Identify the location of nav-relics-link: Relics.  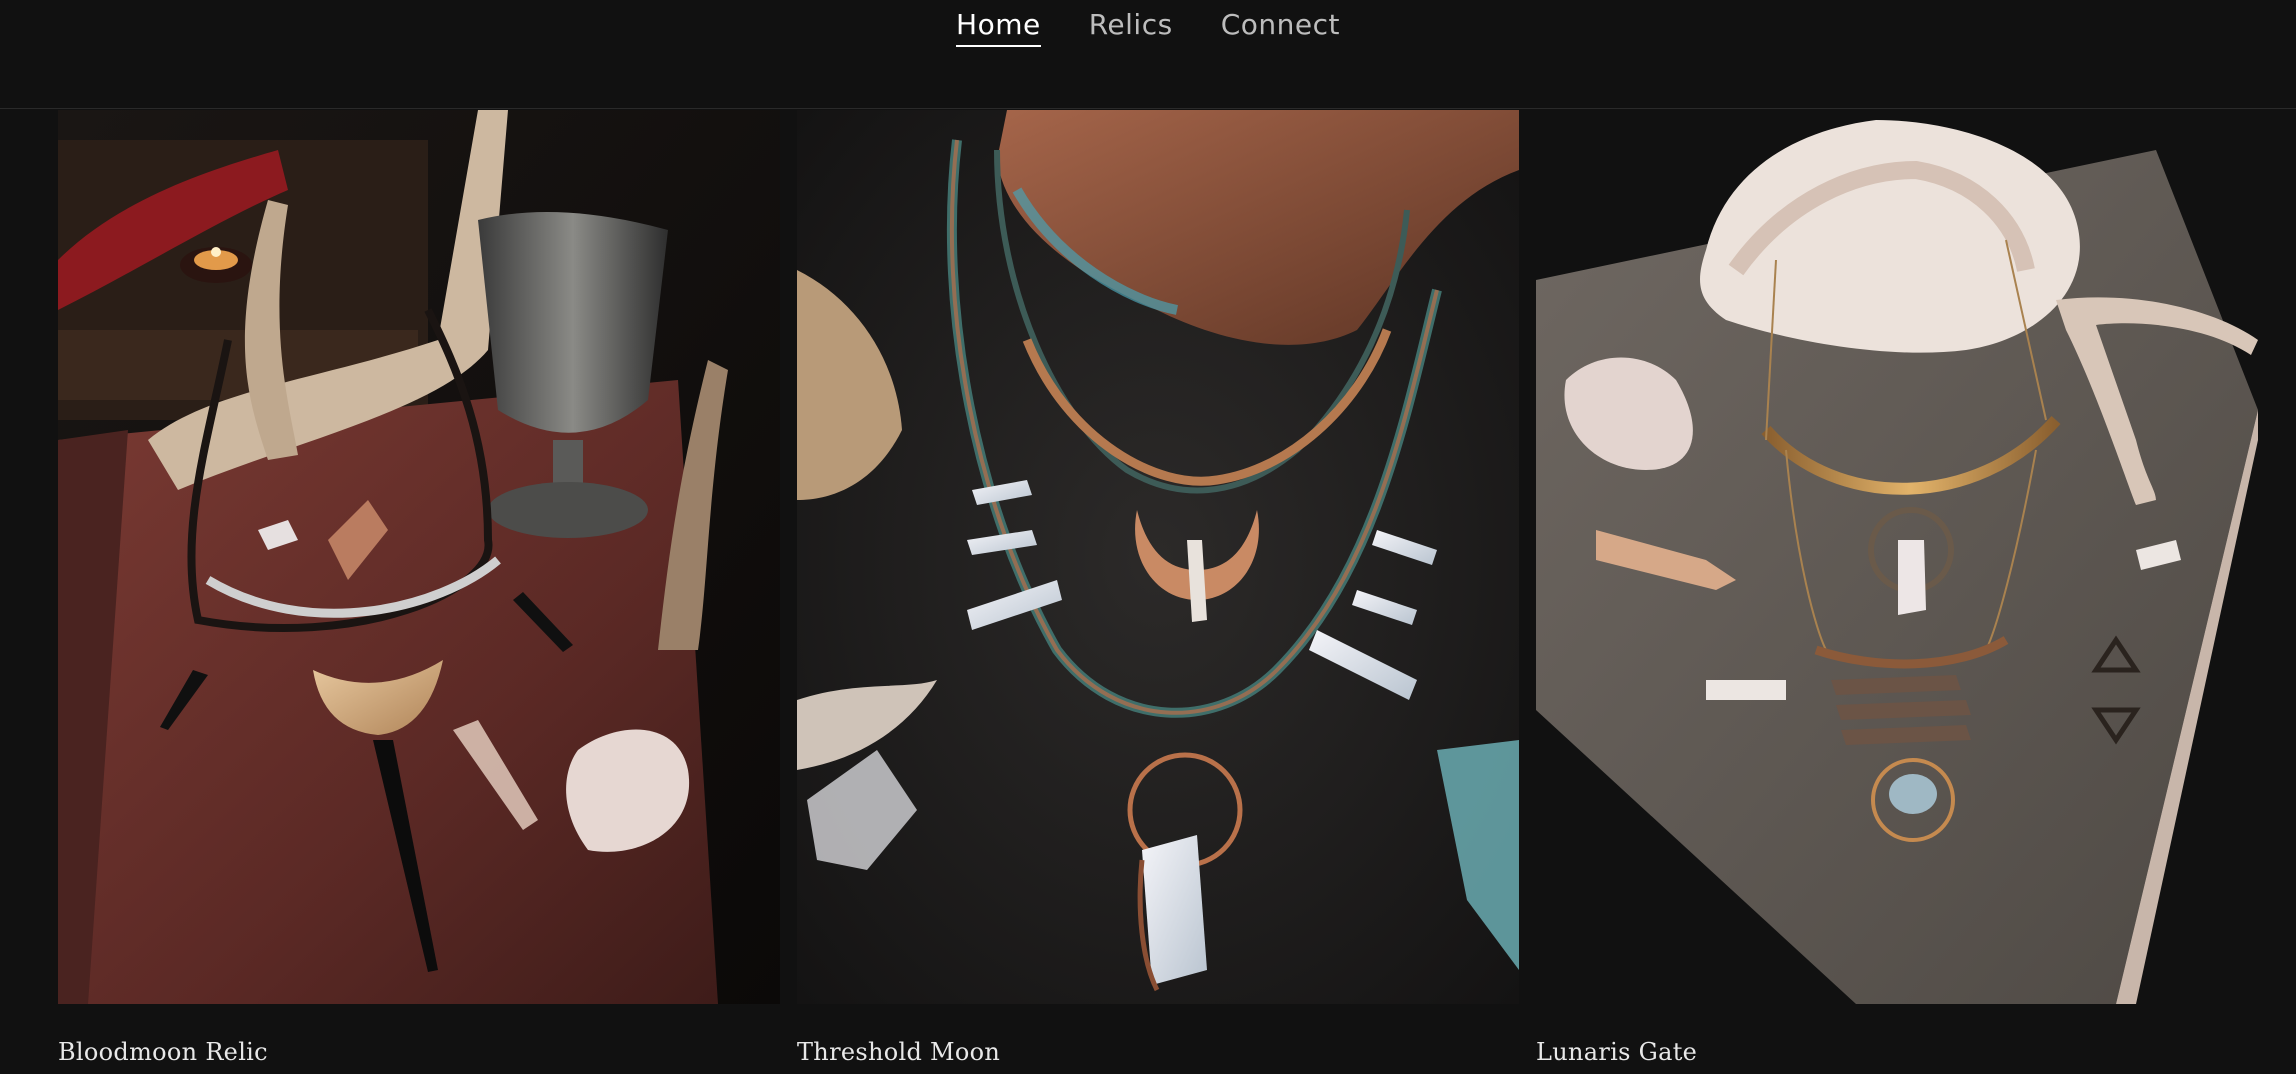
(1131, 27).